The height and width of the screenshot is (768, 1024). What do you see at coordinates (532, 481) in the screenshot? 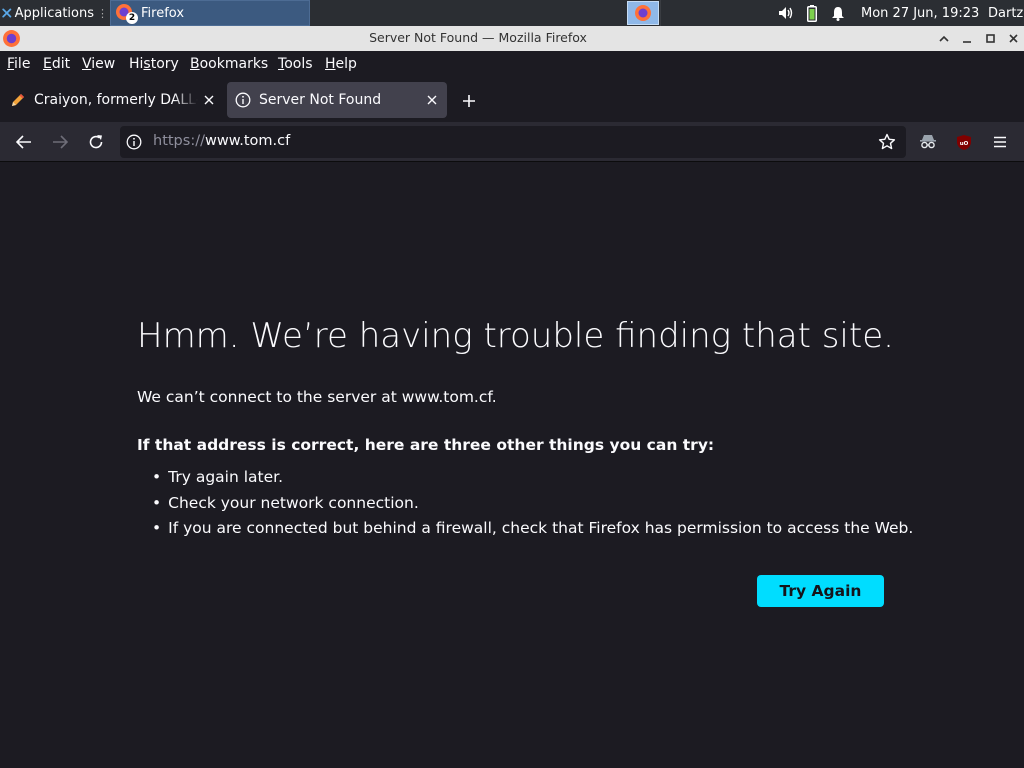
I see `suggestion-item: Try again later.` at bounding box center [532, 481].